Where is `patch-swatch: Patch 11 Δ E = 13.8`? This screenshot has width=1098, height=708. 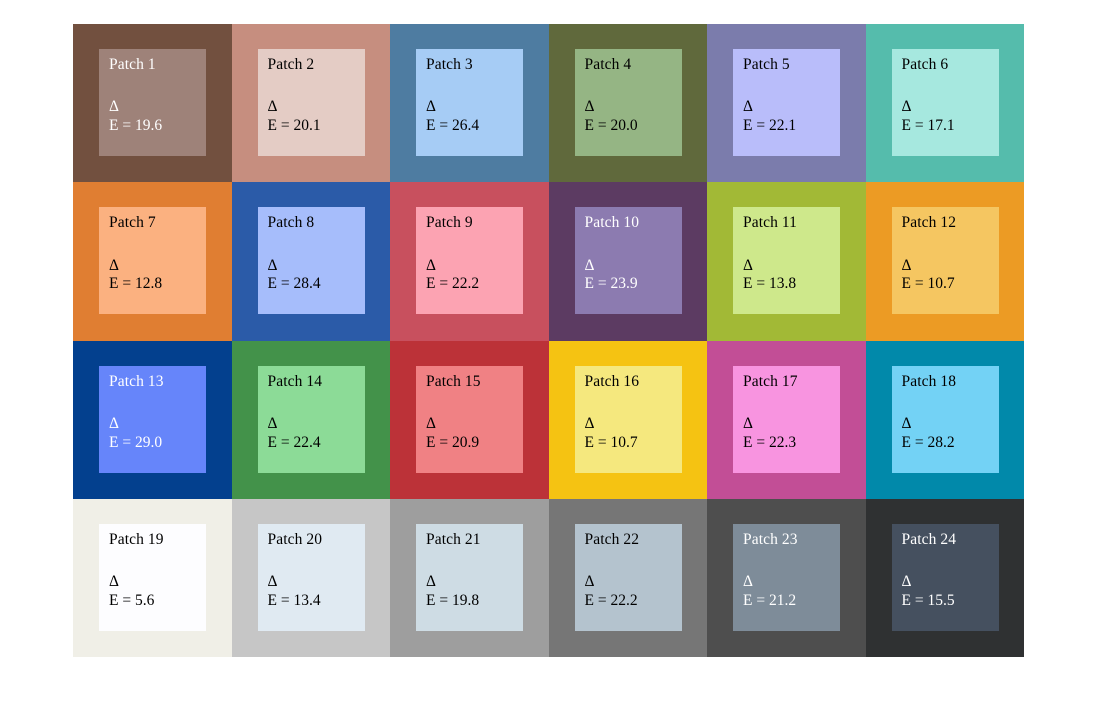
patch-swatch: Patch 11 Δ E = 13.8 is located at coordinates (786, 261).